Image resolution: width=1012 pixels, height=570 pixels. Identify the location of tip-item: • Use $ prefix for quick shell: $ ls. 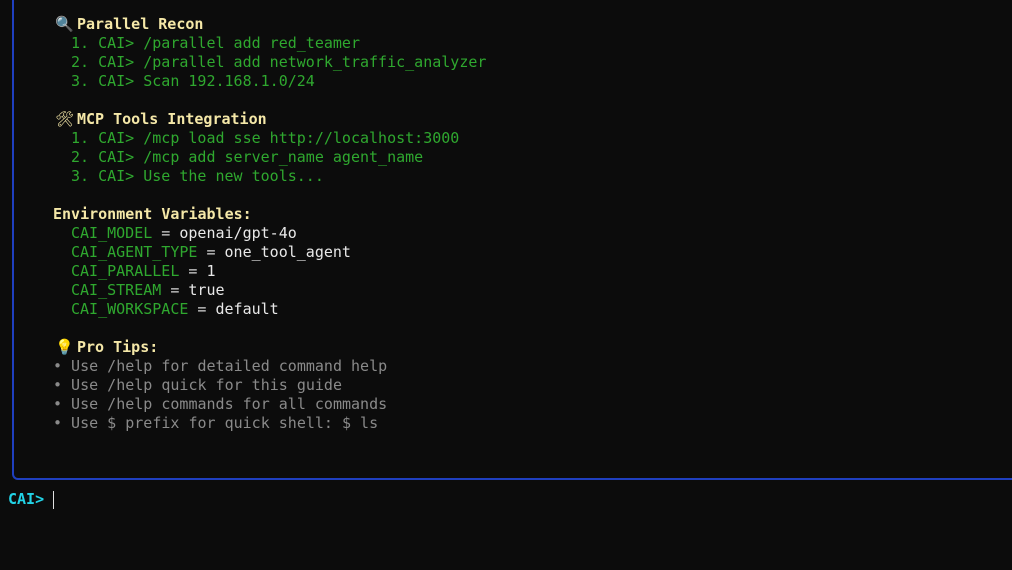
(216, 423).